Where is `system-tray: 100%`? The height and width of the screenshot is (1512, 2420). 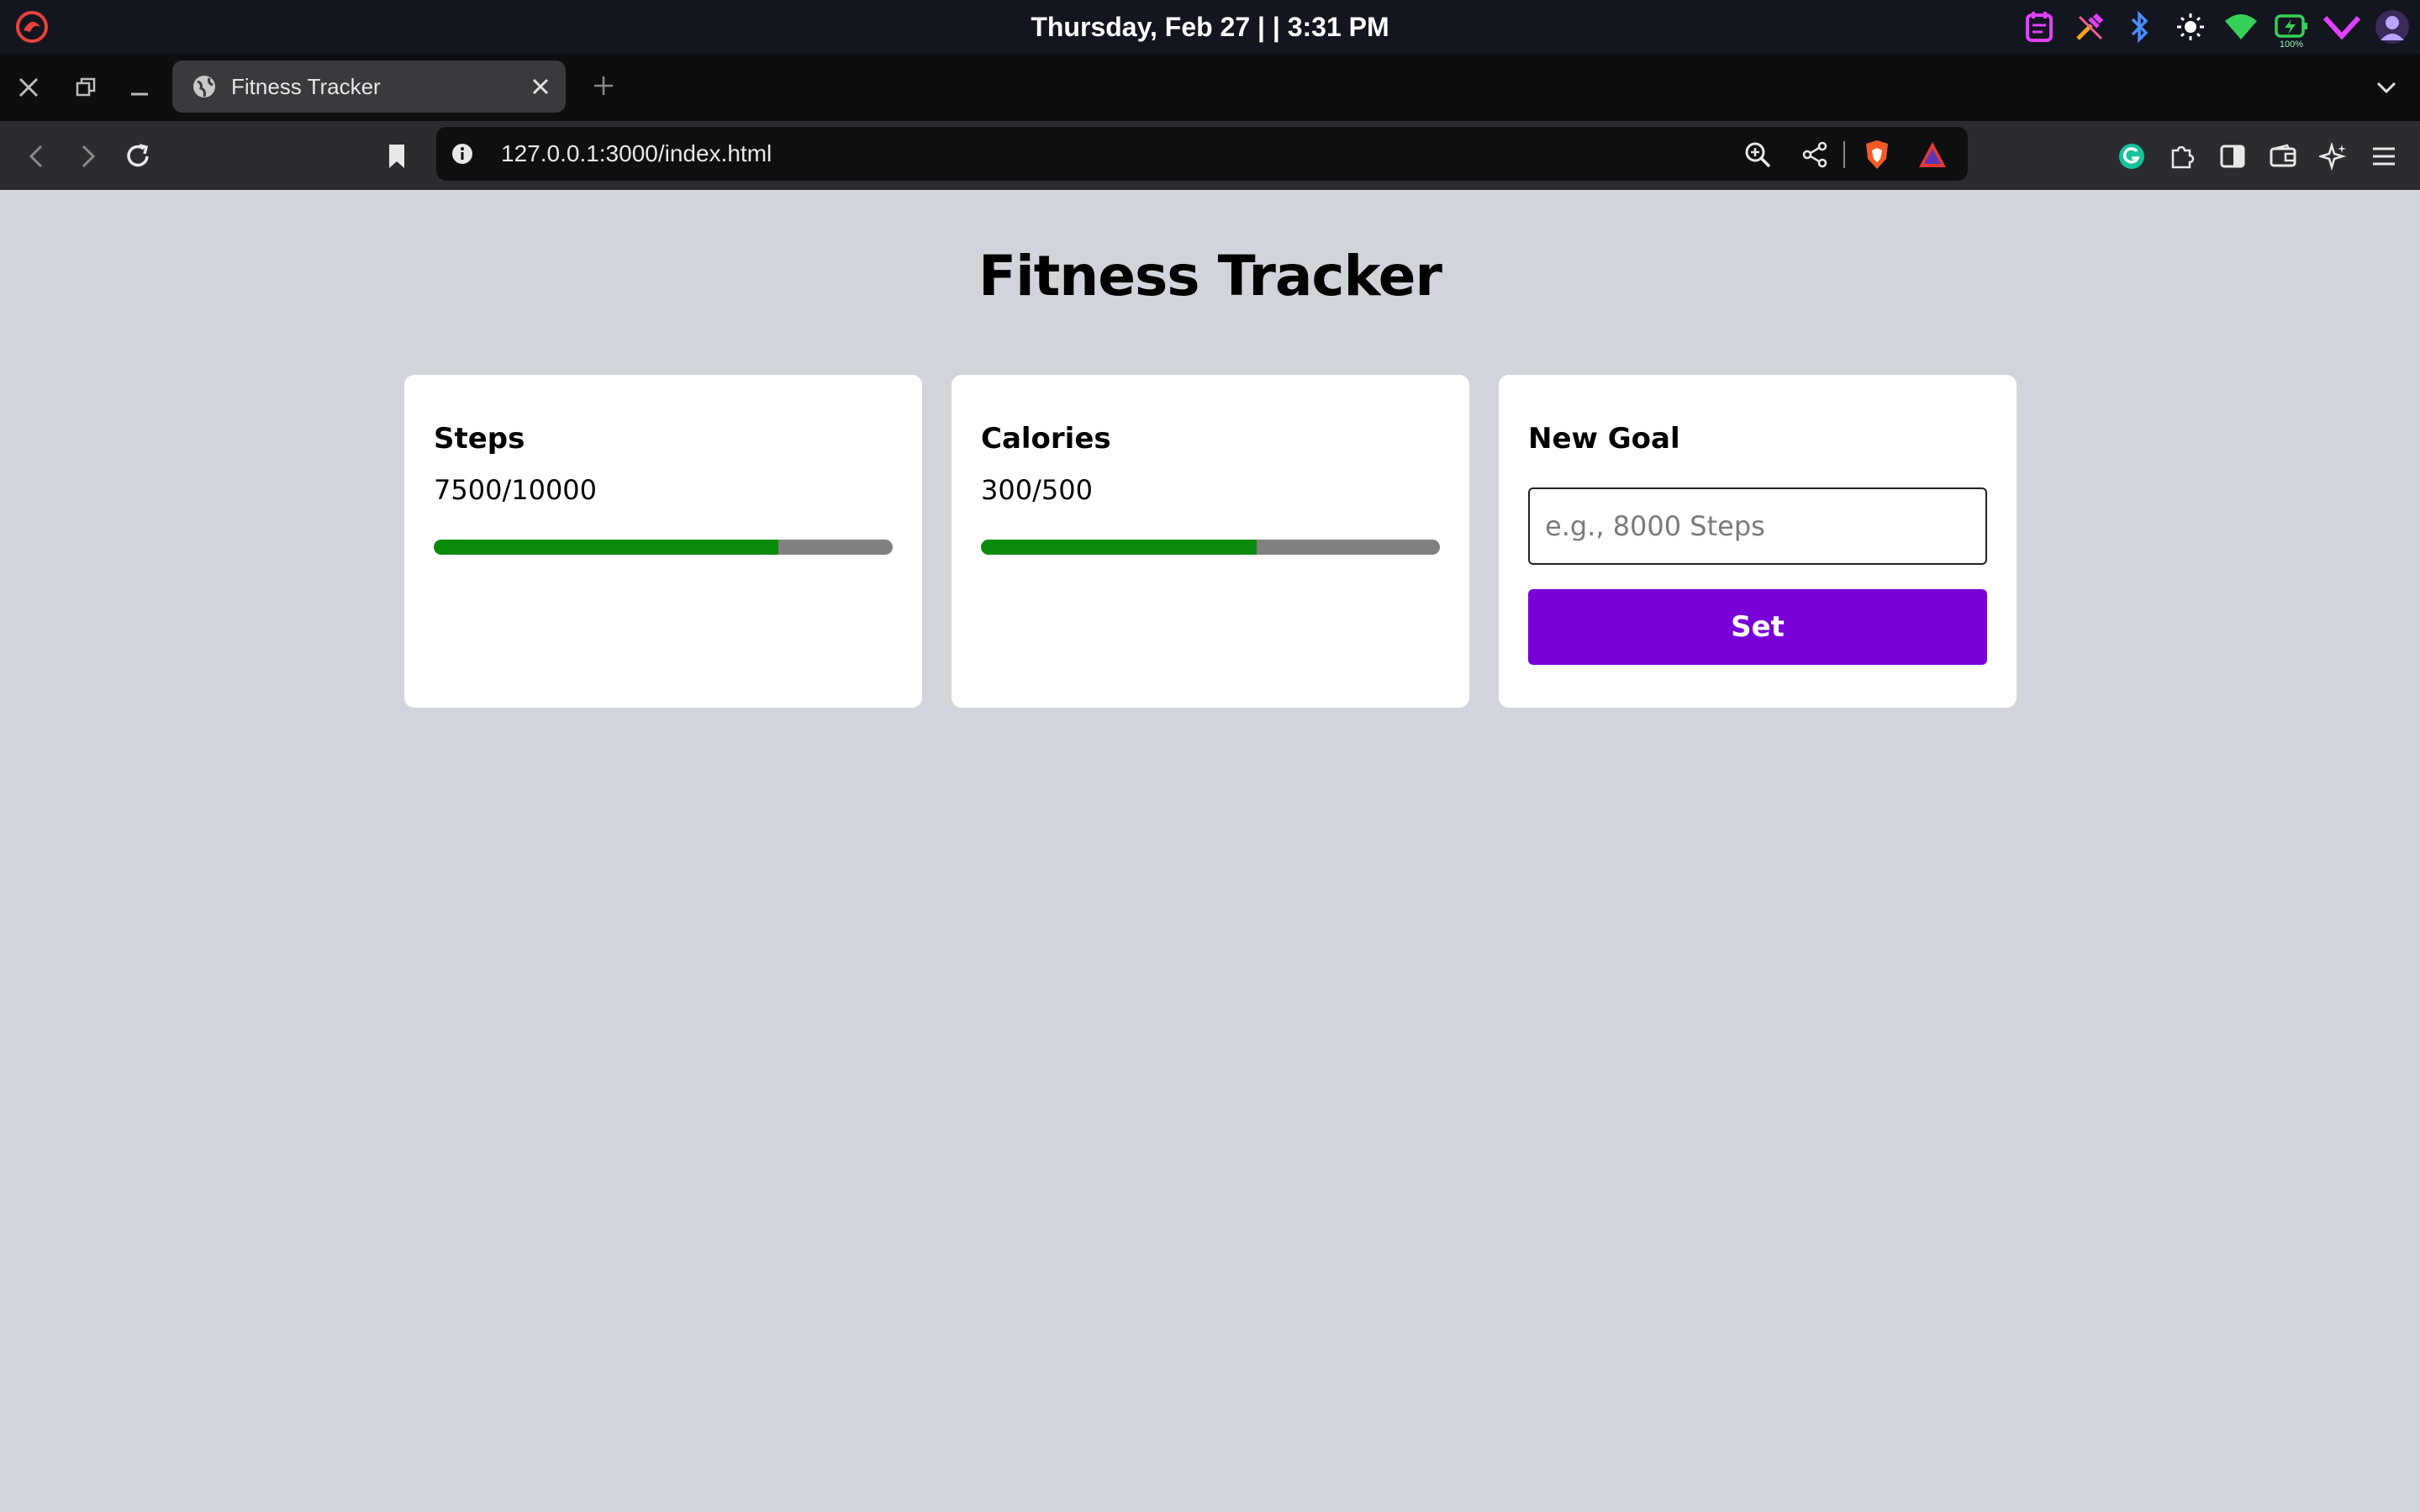 system-tray: 100% is located at coordinates (2216, 28).